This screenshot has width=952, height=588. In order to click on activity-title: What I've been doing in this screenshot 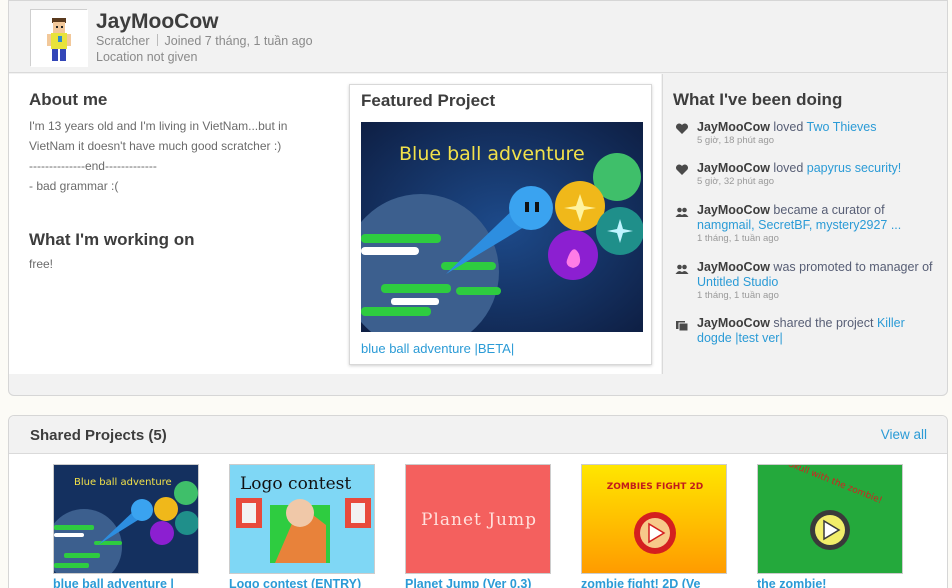, I will do `click(758, 99)`.